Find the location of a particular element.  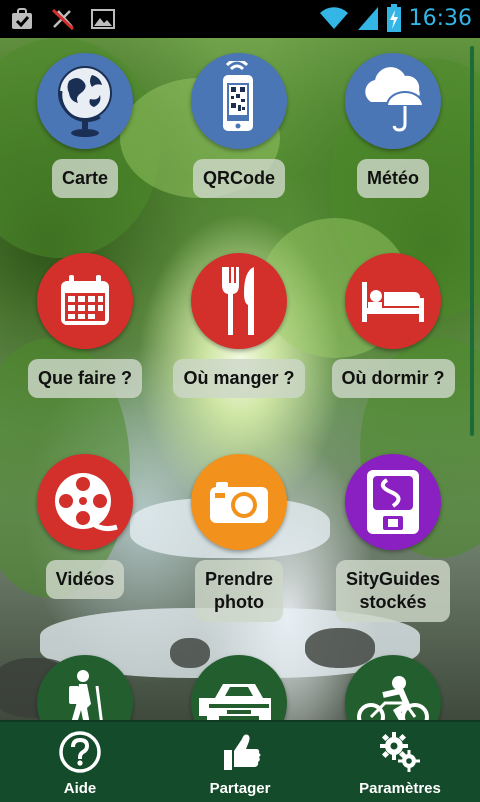

storage-card-icon is located at coordinates (393, 502).